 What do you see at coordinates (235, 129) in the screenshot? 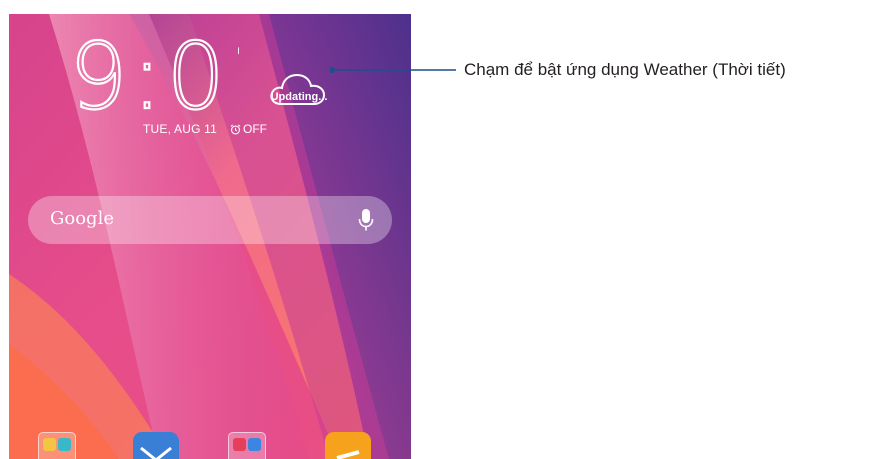
I see `alarm-icon` at bounding box center [235, 129].